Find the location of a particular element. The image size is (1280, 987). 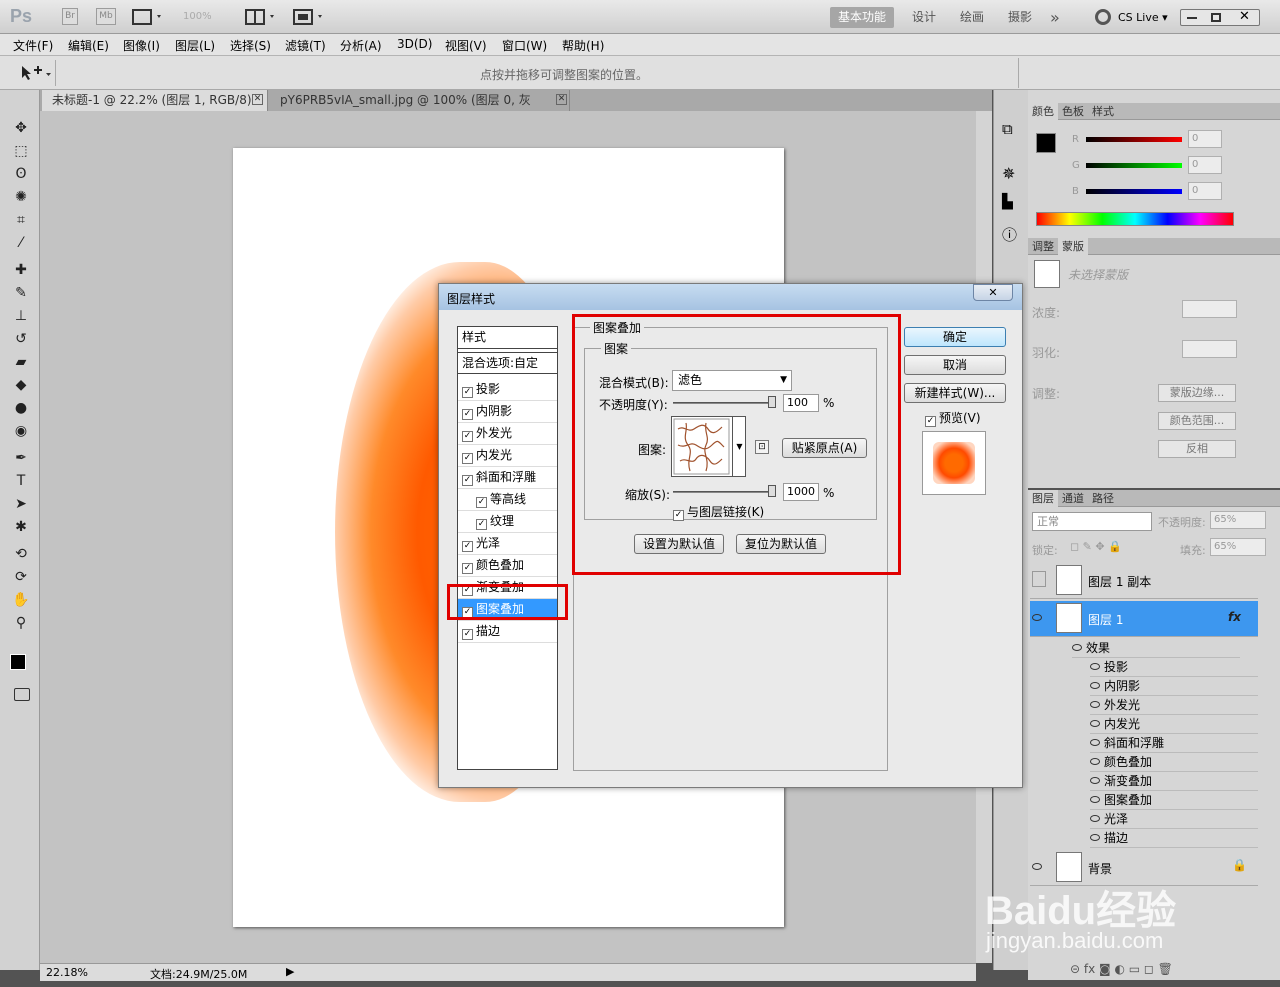

cancel-button: 取消 is located at coordinates (955, 365).